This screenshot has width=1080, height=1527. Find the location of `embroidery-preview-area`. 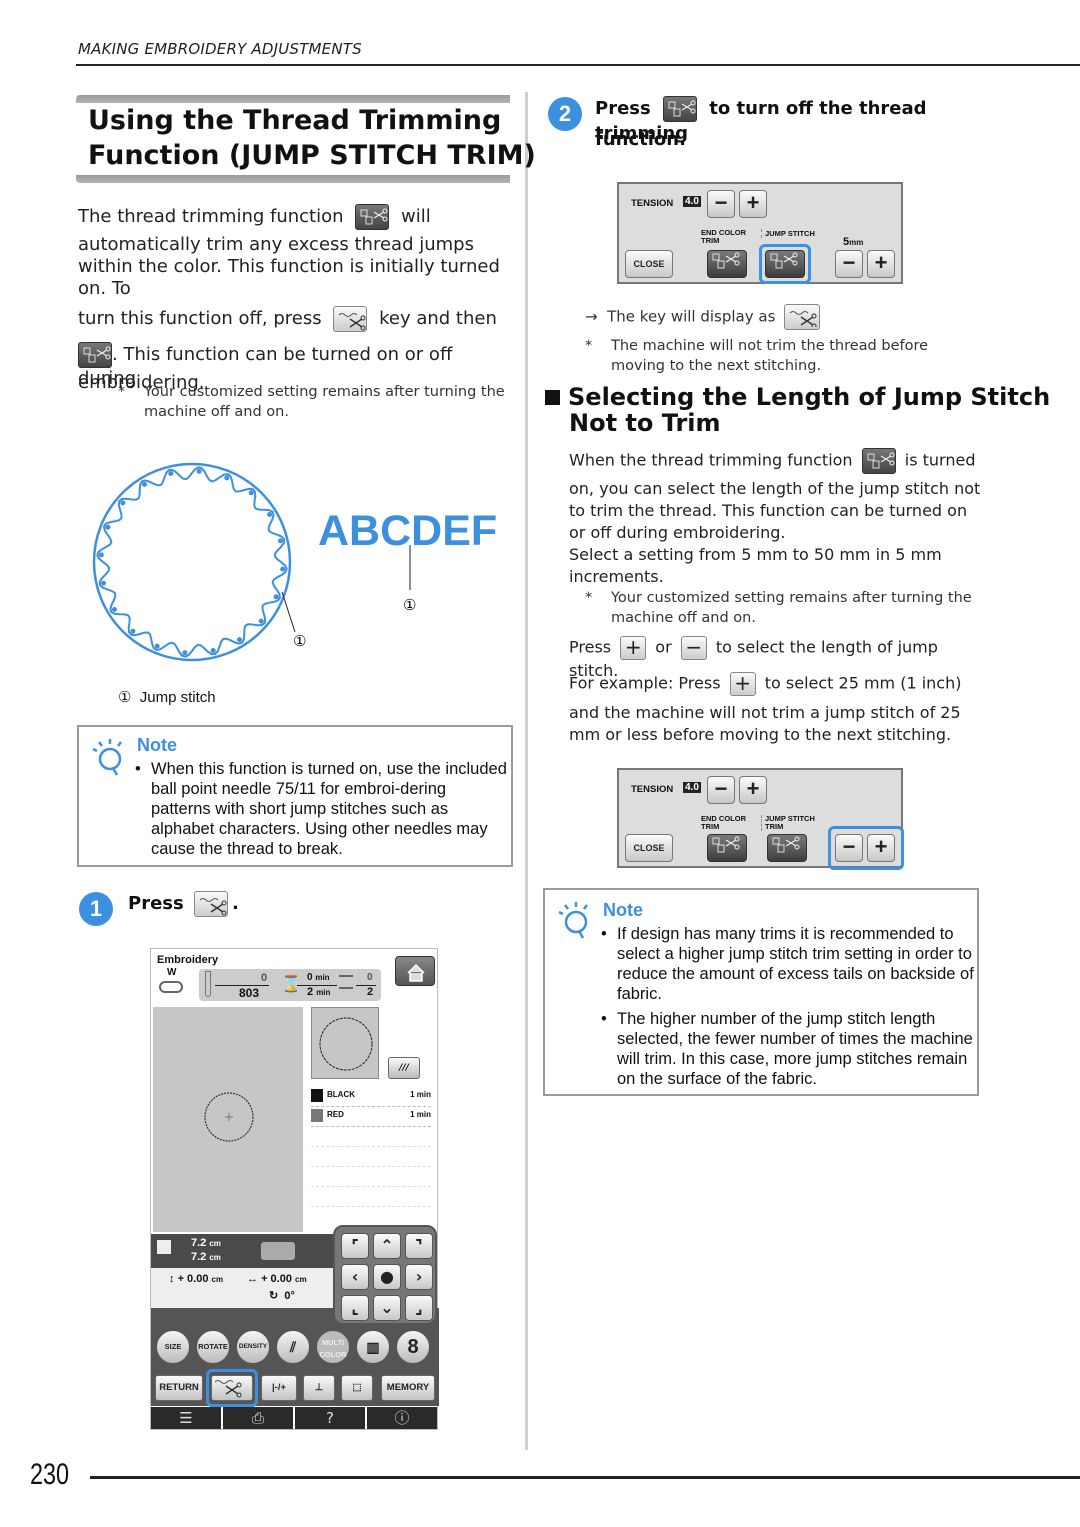

embroidery-preview-area is located at coordinates (228, 1119).